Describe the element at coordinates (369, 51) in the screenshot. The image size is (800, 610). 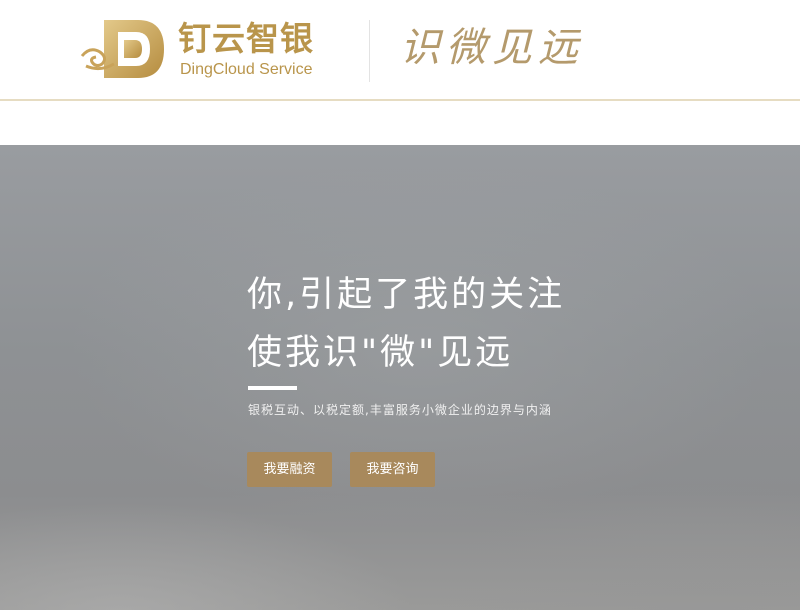
I see `header-divider` at that location.